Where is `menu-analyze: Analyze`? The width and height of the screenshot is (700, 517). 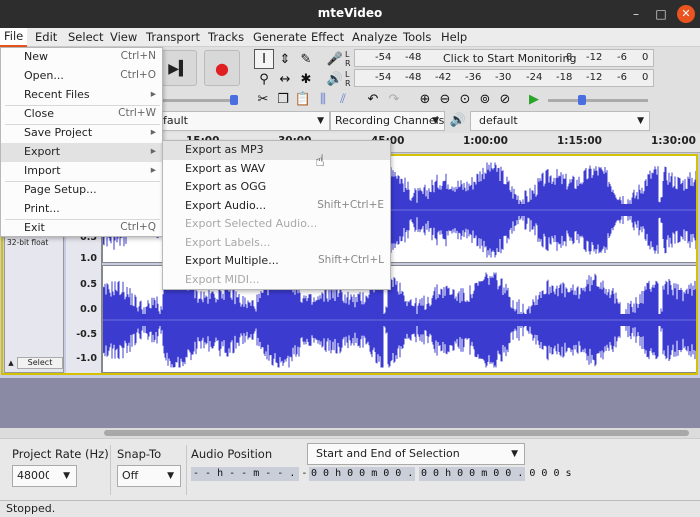 menu-analyze: Analyze is located at coordinates (374, 37).